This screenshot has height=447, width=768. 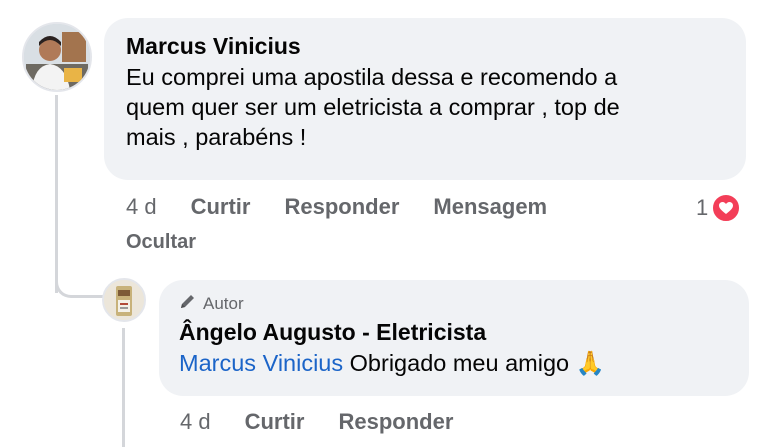 I want to click on comment-actions: 4 d Curtir Responder Mensagem, so click(x=353, y=207).